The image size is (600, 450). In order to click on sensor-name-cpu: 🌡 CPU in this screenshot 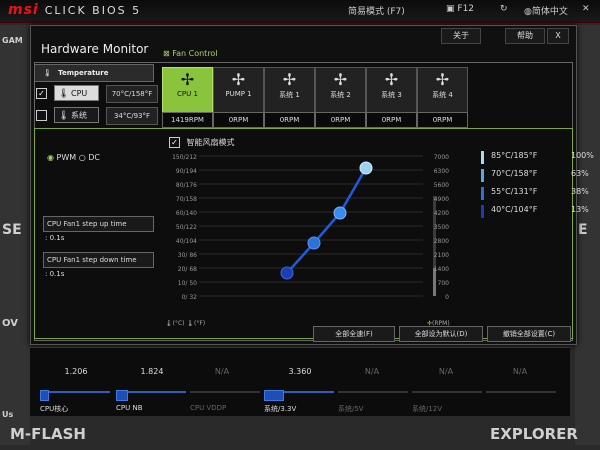, I will do `click(76, 93)`.